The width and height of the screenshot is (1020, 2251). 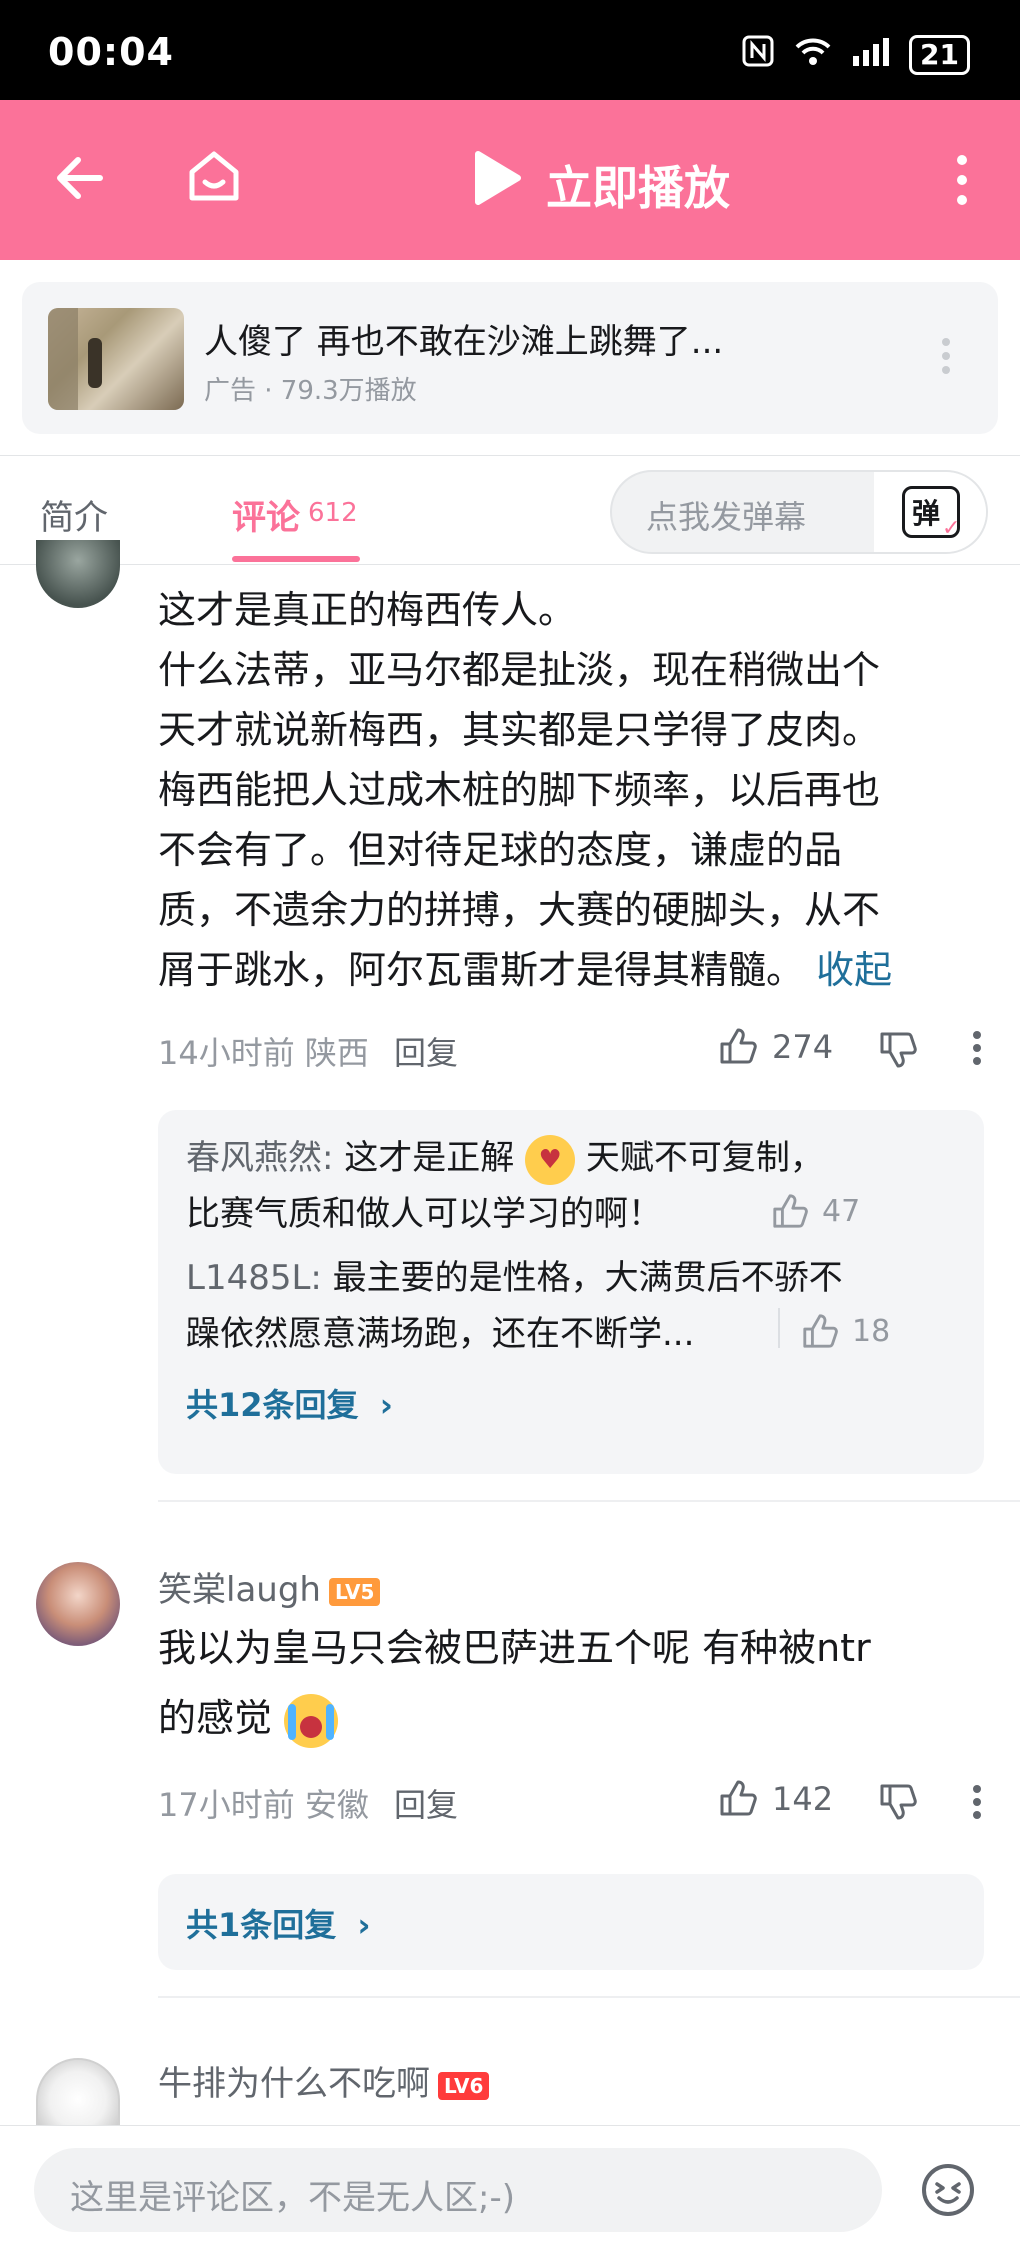 I want to click on comment-line: 天才就说新梅西，其实都是只学得了皮肉。, so click(x=519, y=730).